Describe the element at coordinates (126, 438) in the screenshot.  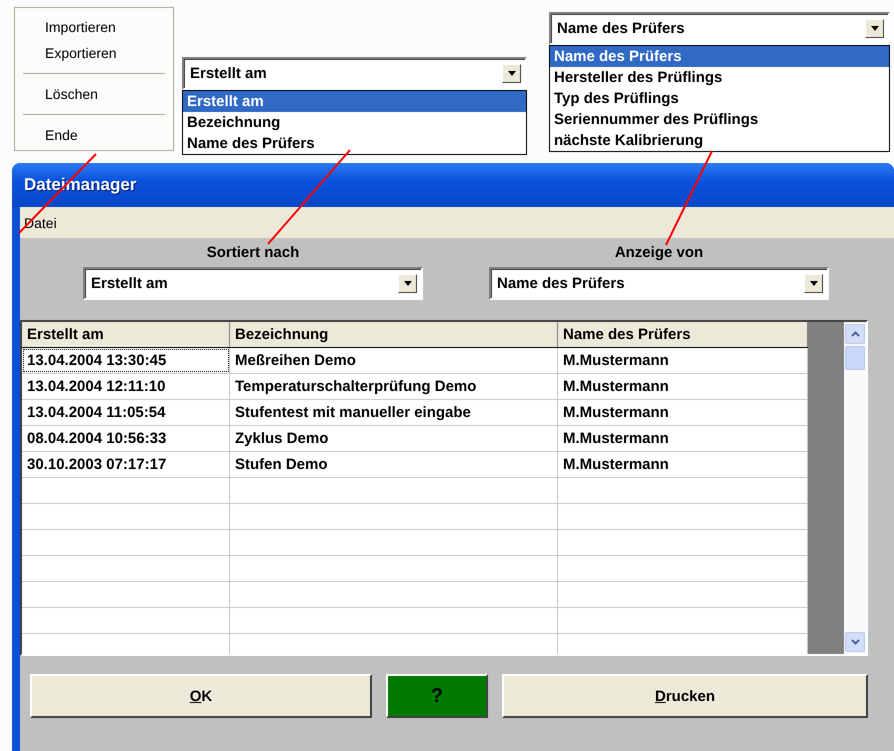
I see `table-cell: 08.04.2004 10:56:33` at that location.